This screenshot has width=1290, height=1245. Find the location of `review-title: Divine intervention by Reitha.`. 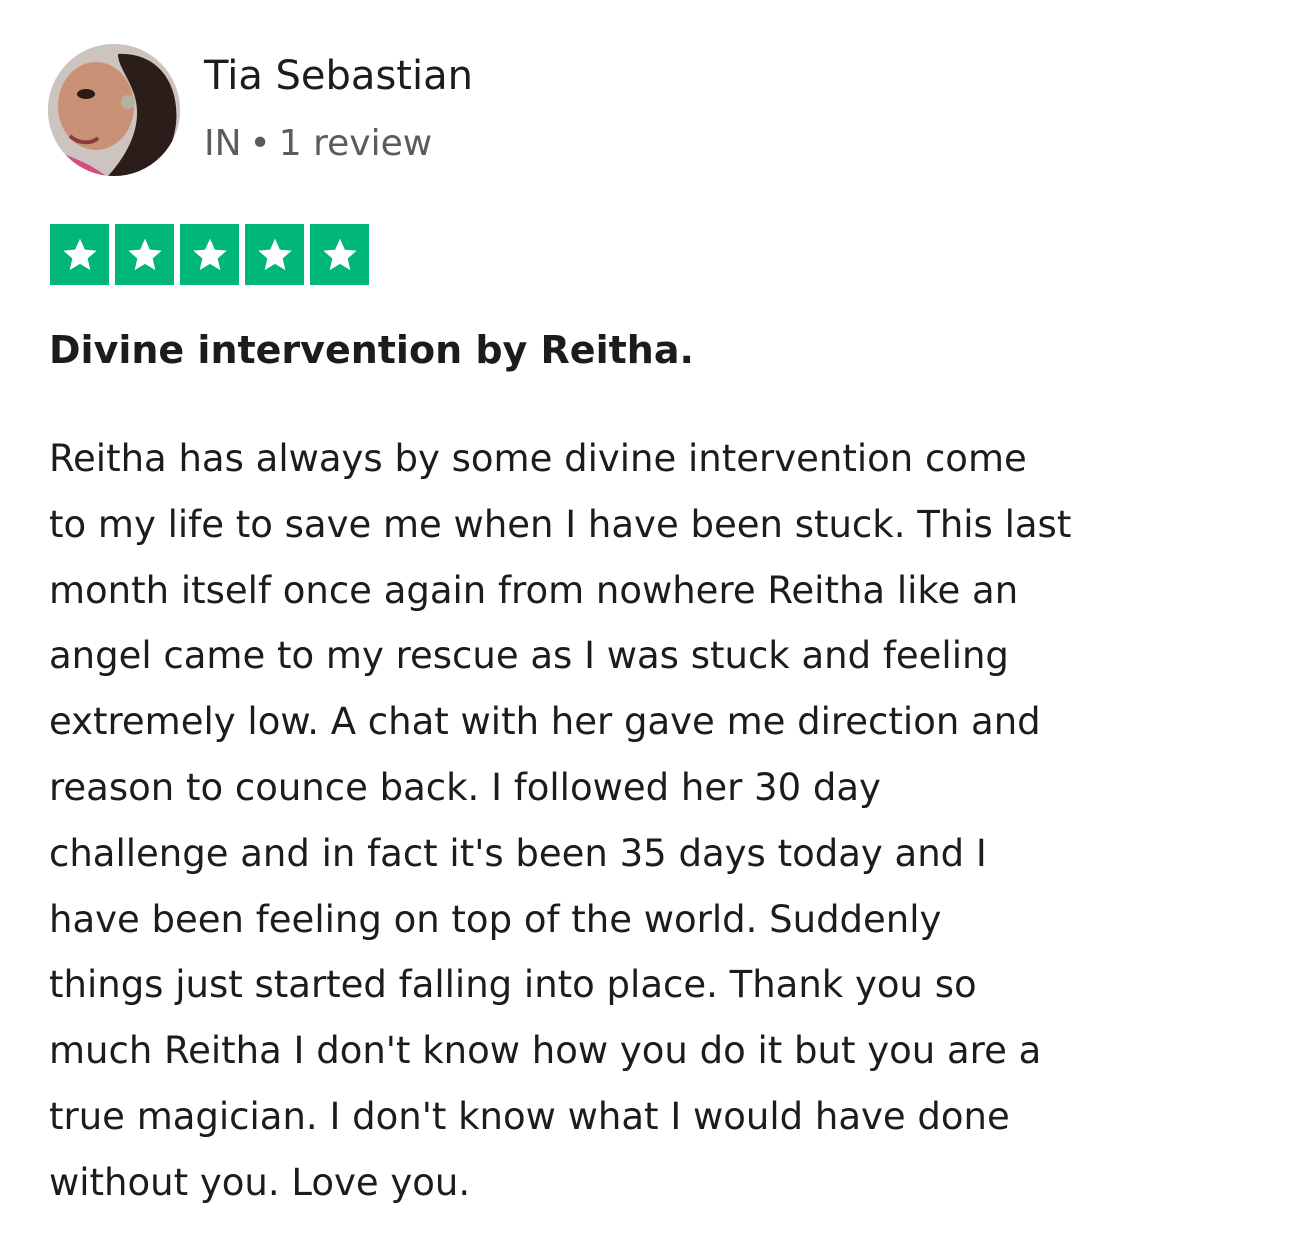

review-title: Divine intervention by Reitha. is located at coordinates (371, 350).